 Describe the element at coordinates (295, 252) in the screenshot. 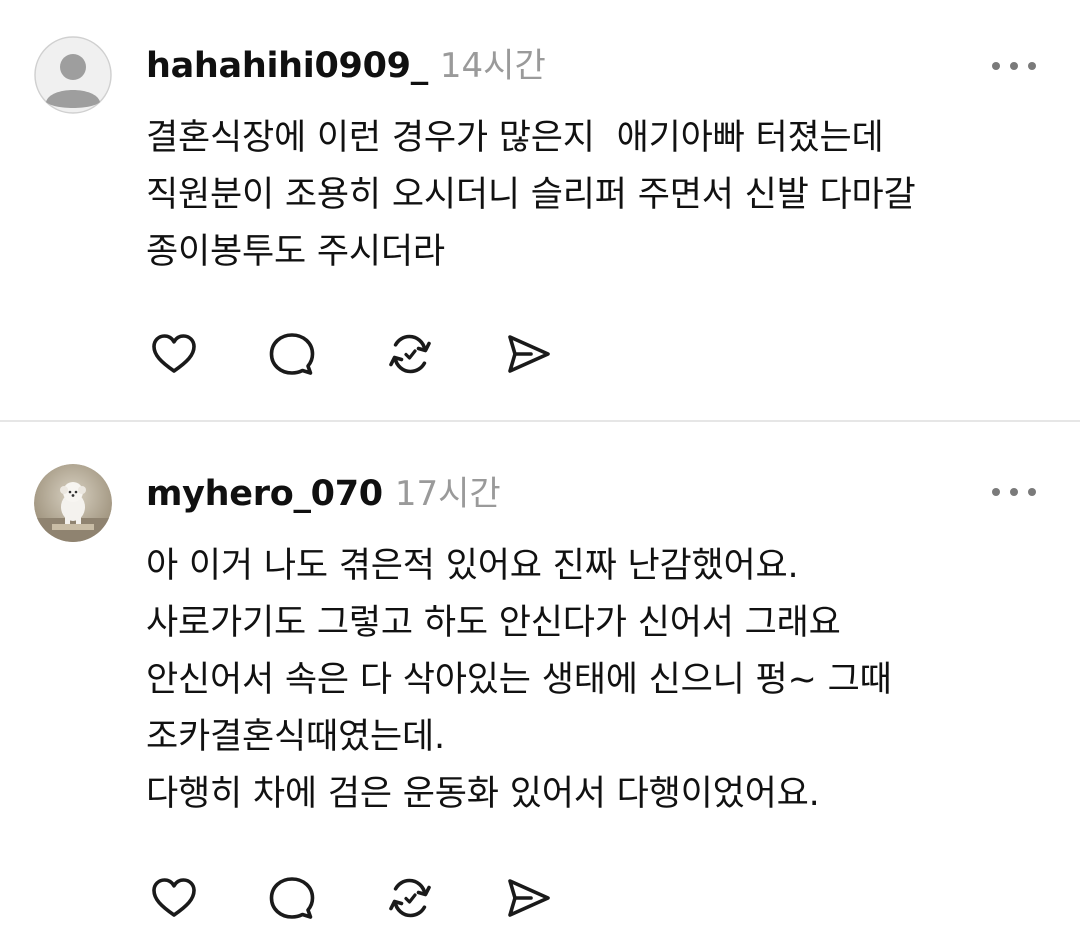

I see `post-text-line: 종이봉투도 주시더라` at that location.